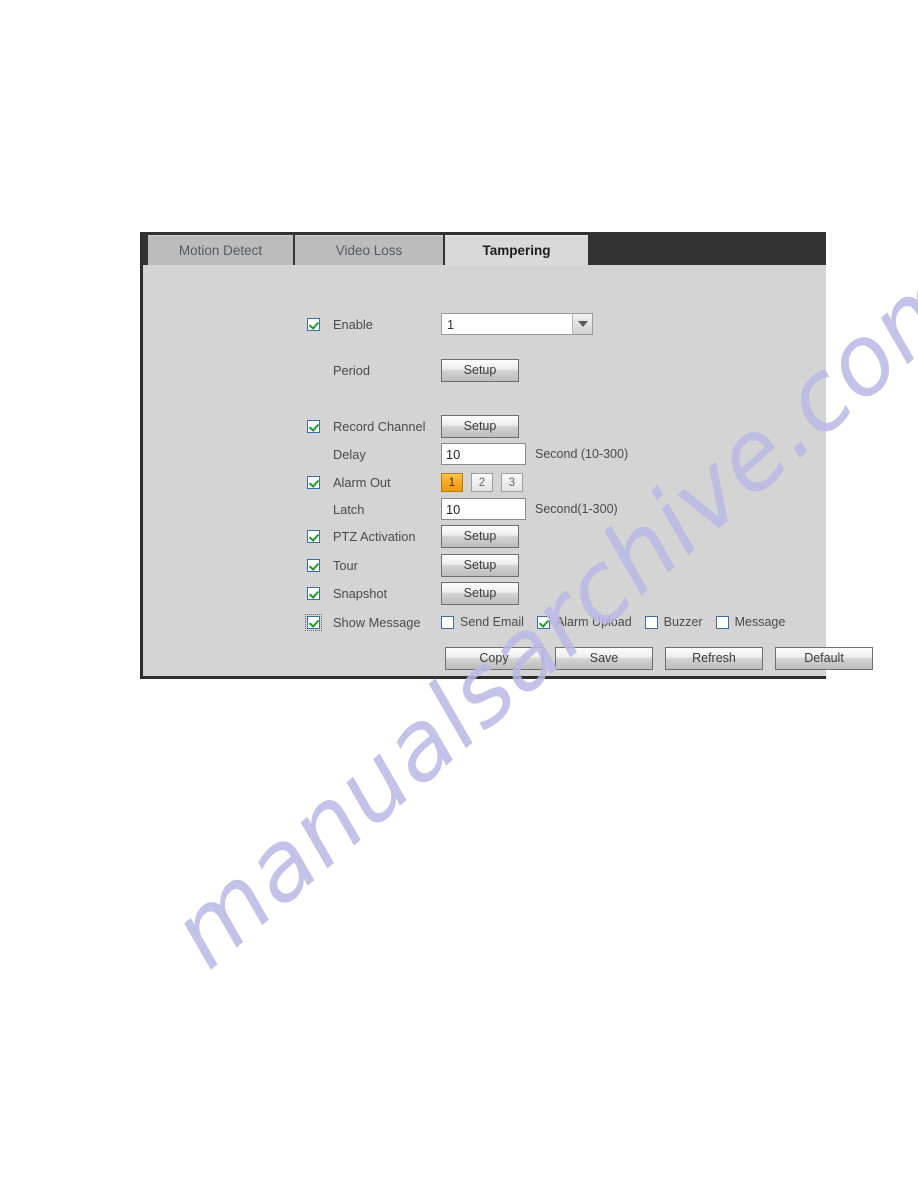 This screenshot has height=1188, width=918. Describe the element at coordinates (353, 324) in the screenshot. I see `enable-label: Enable` at that location.